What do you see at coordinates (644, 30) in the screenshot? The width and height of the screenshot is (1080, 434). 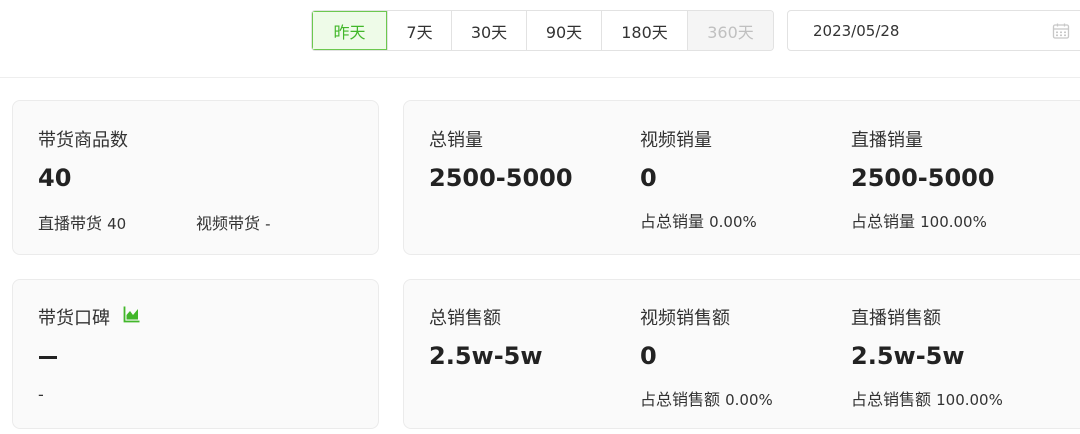 I see `range-button-180d: 180天` at bounding box center [644, 30].